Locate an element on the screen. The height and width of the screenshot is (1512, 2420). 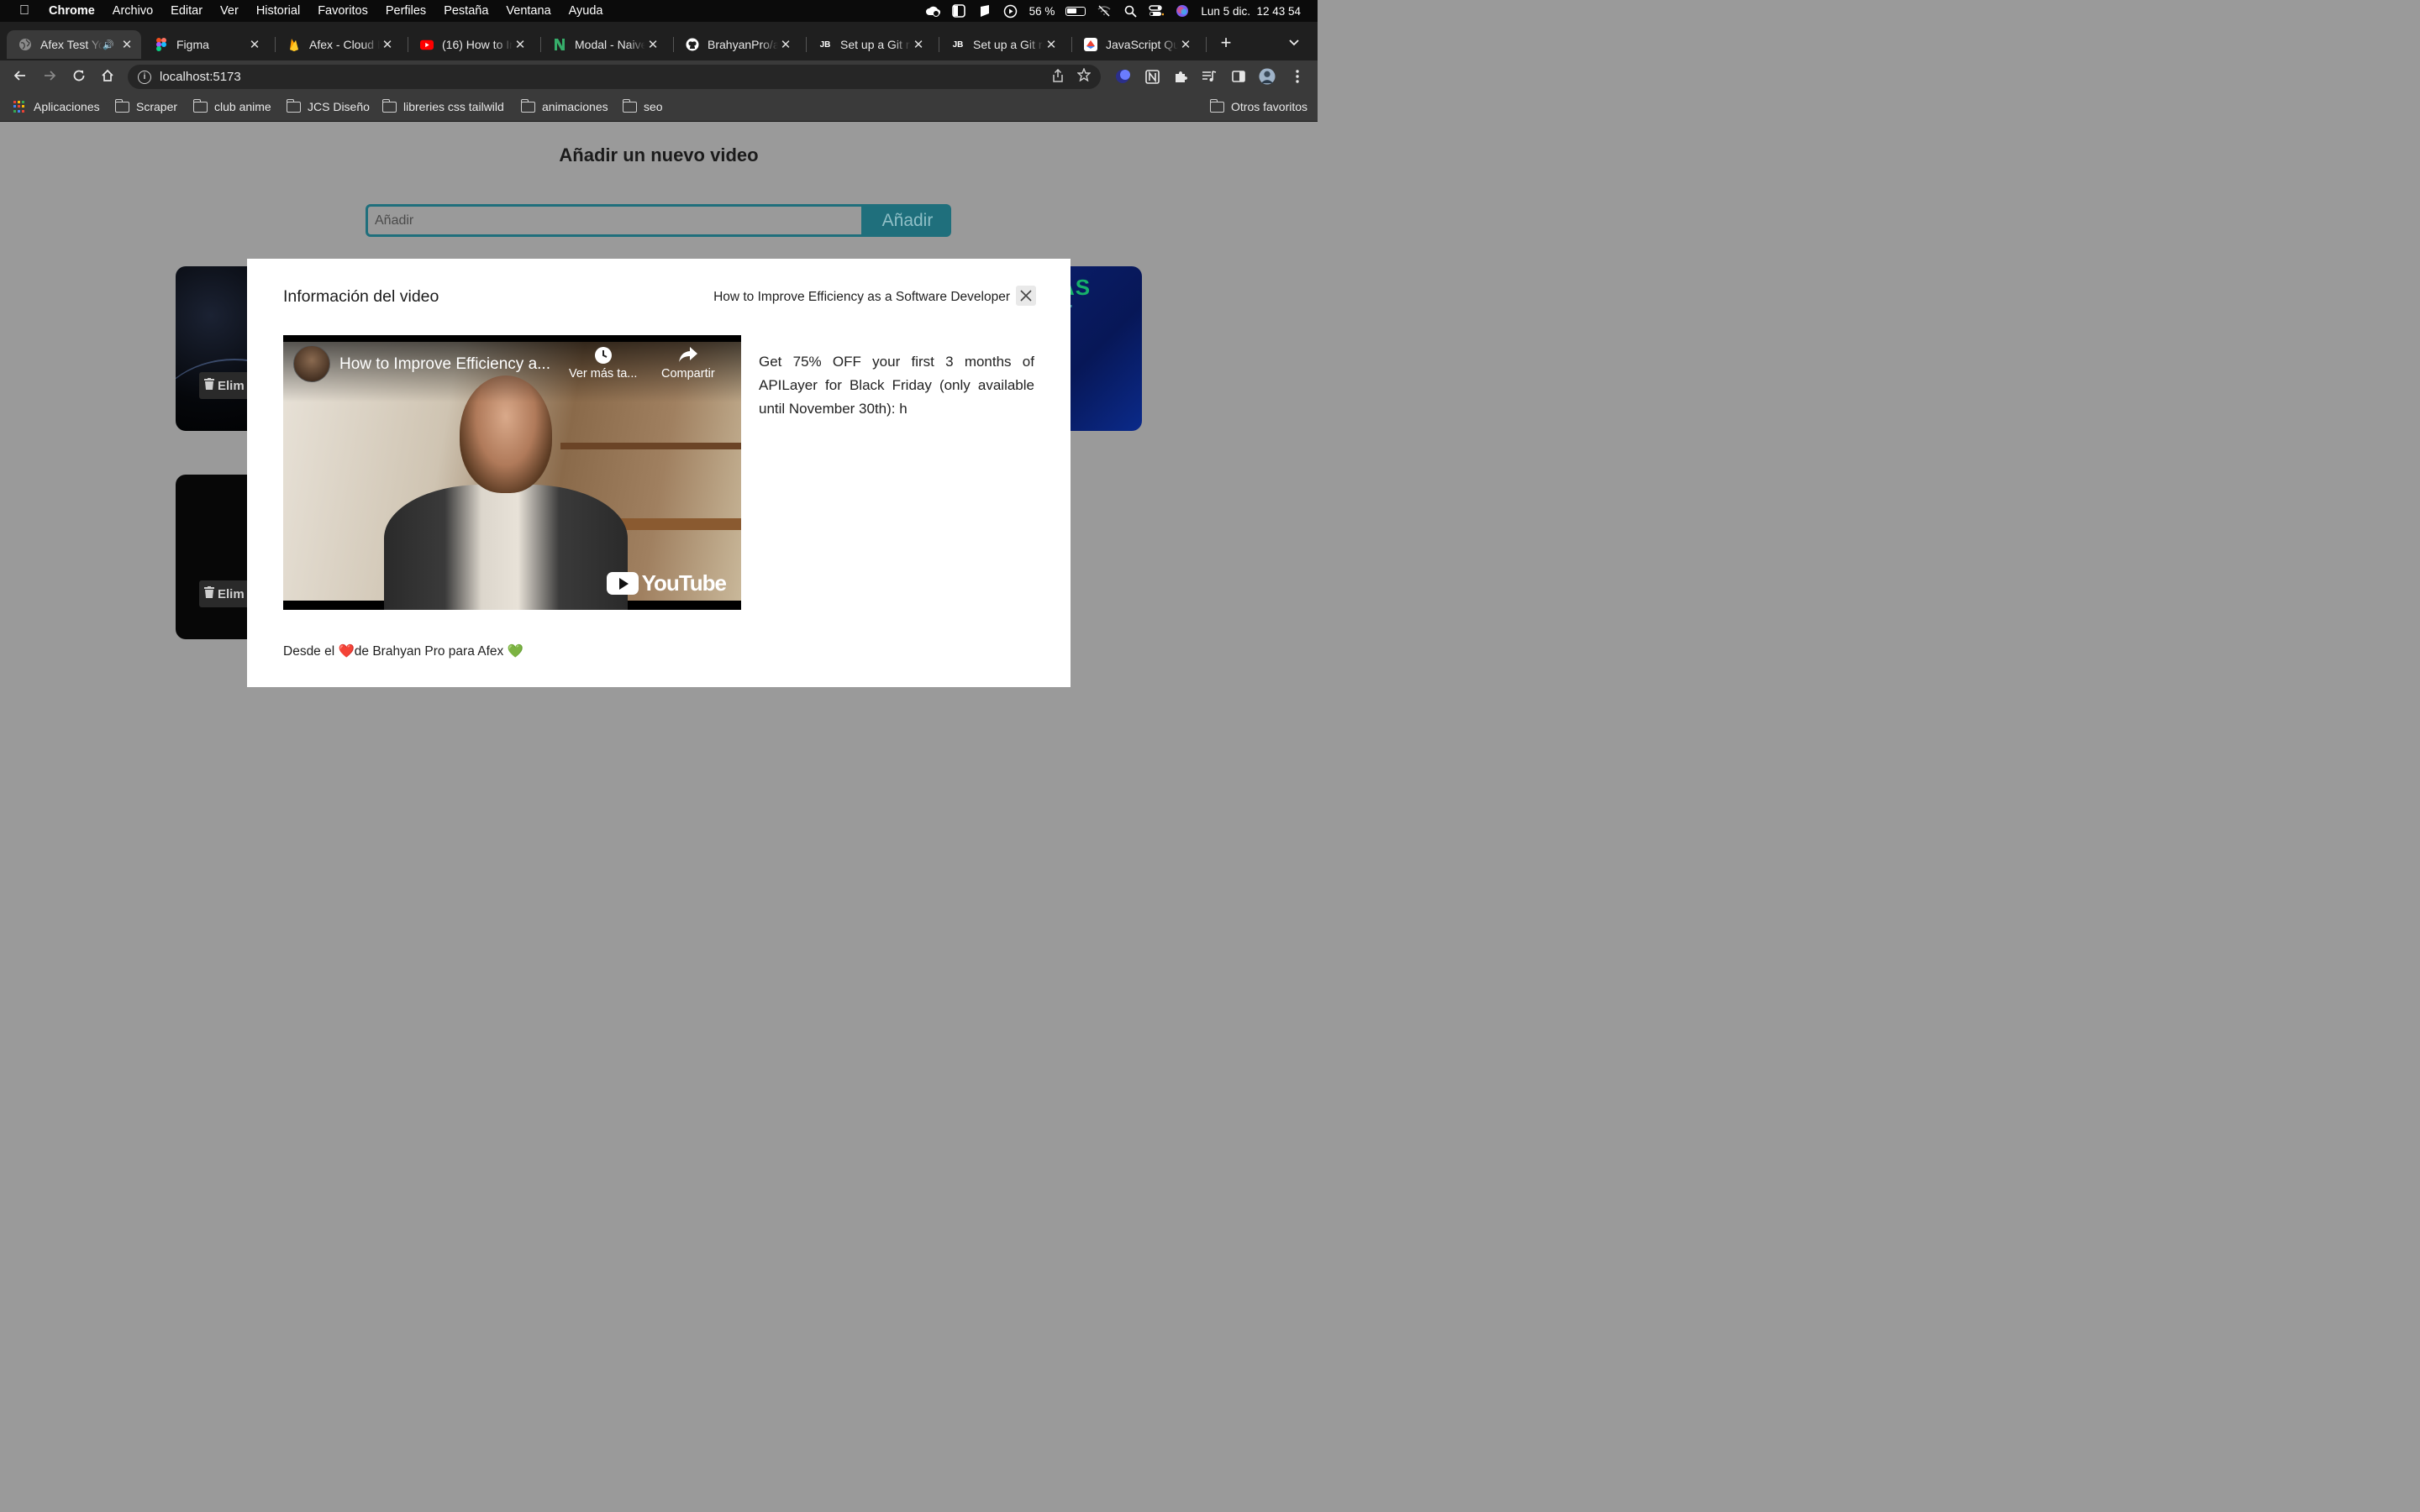
bookmark-folder-jcs-diseno: JCS Diseño is located at coordinates (328, 105).